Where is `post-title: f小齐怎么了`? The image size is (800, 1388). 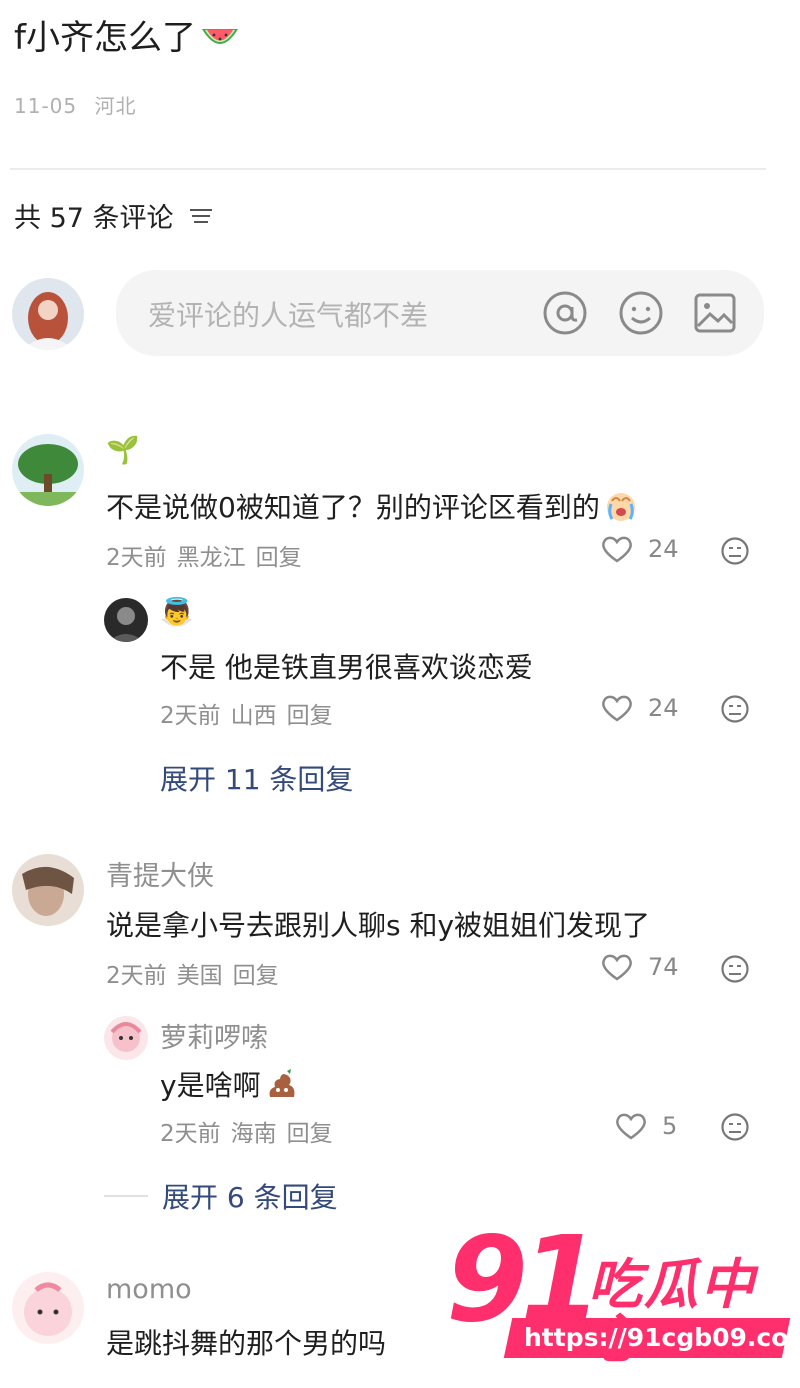
post-title: f小齐怎么了 is located at coordinates (127, 34).